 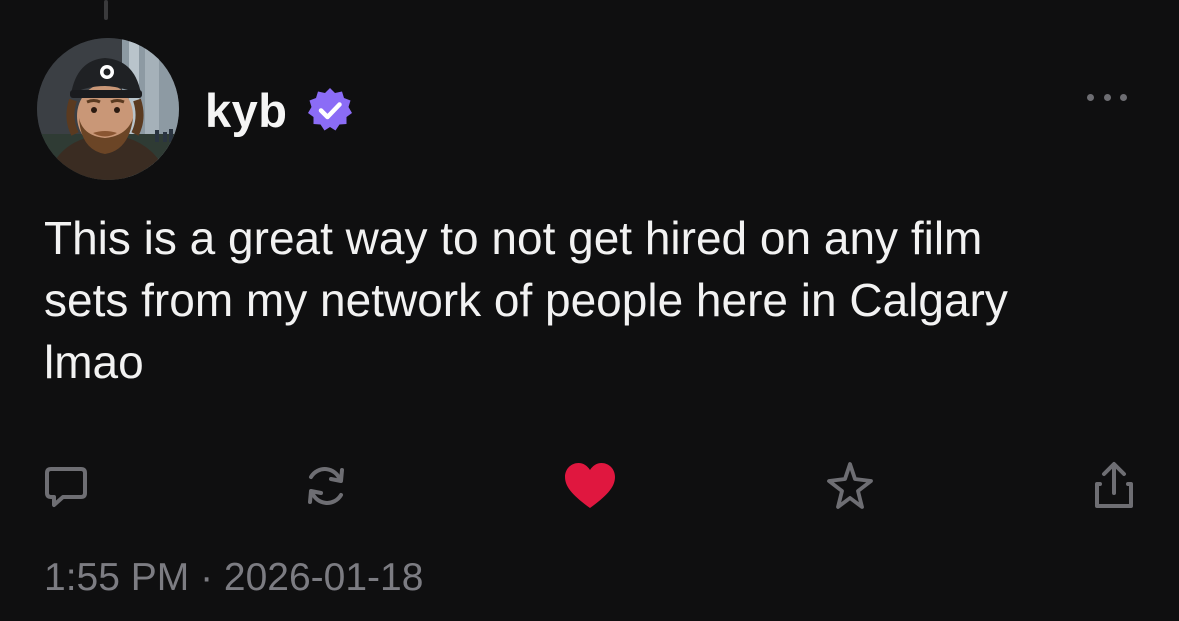 I want to click on bookmark-button, so click(x=850, y=486).